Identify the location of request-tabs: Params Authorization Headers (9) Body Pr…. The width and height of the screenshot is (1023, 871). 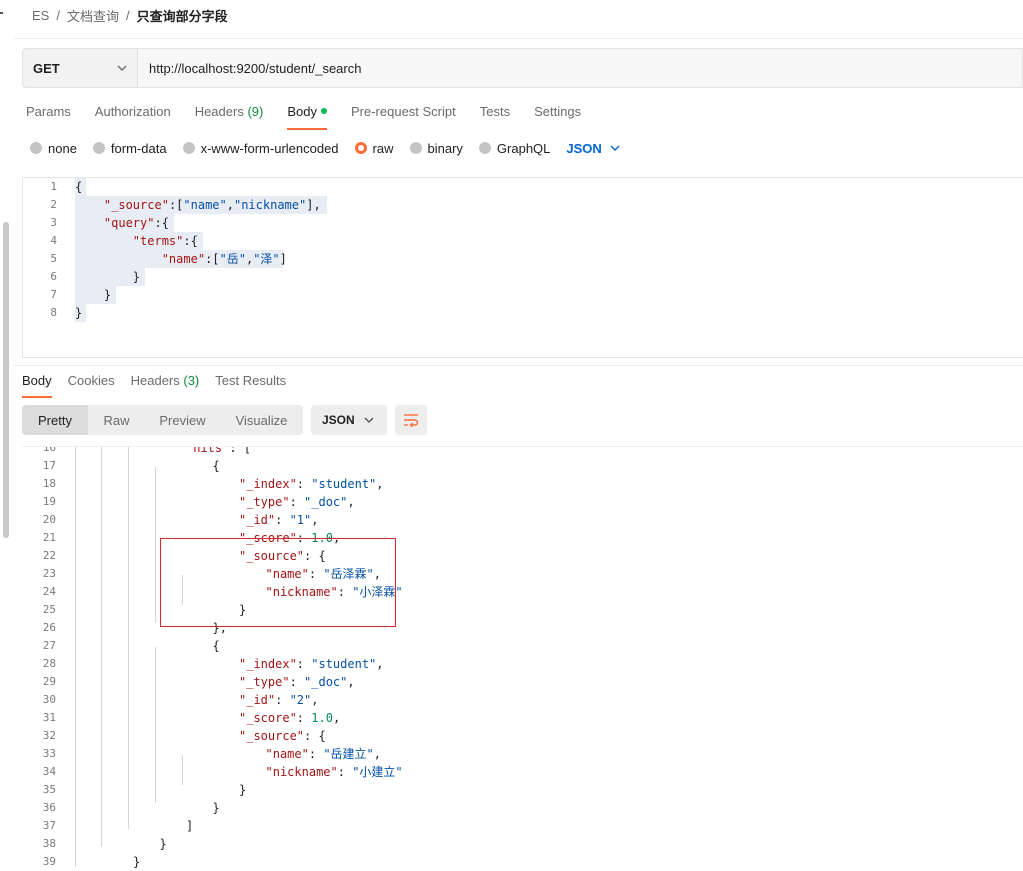
(315, 117).